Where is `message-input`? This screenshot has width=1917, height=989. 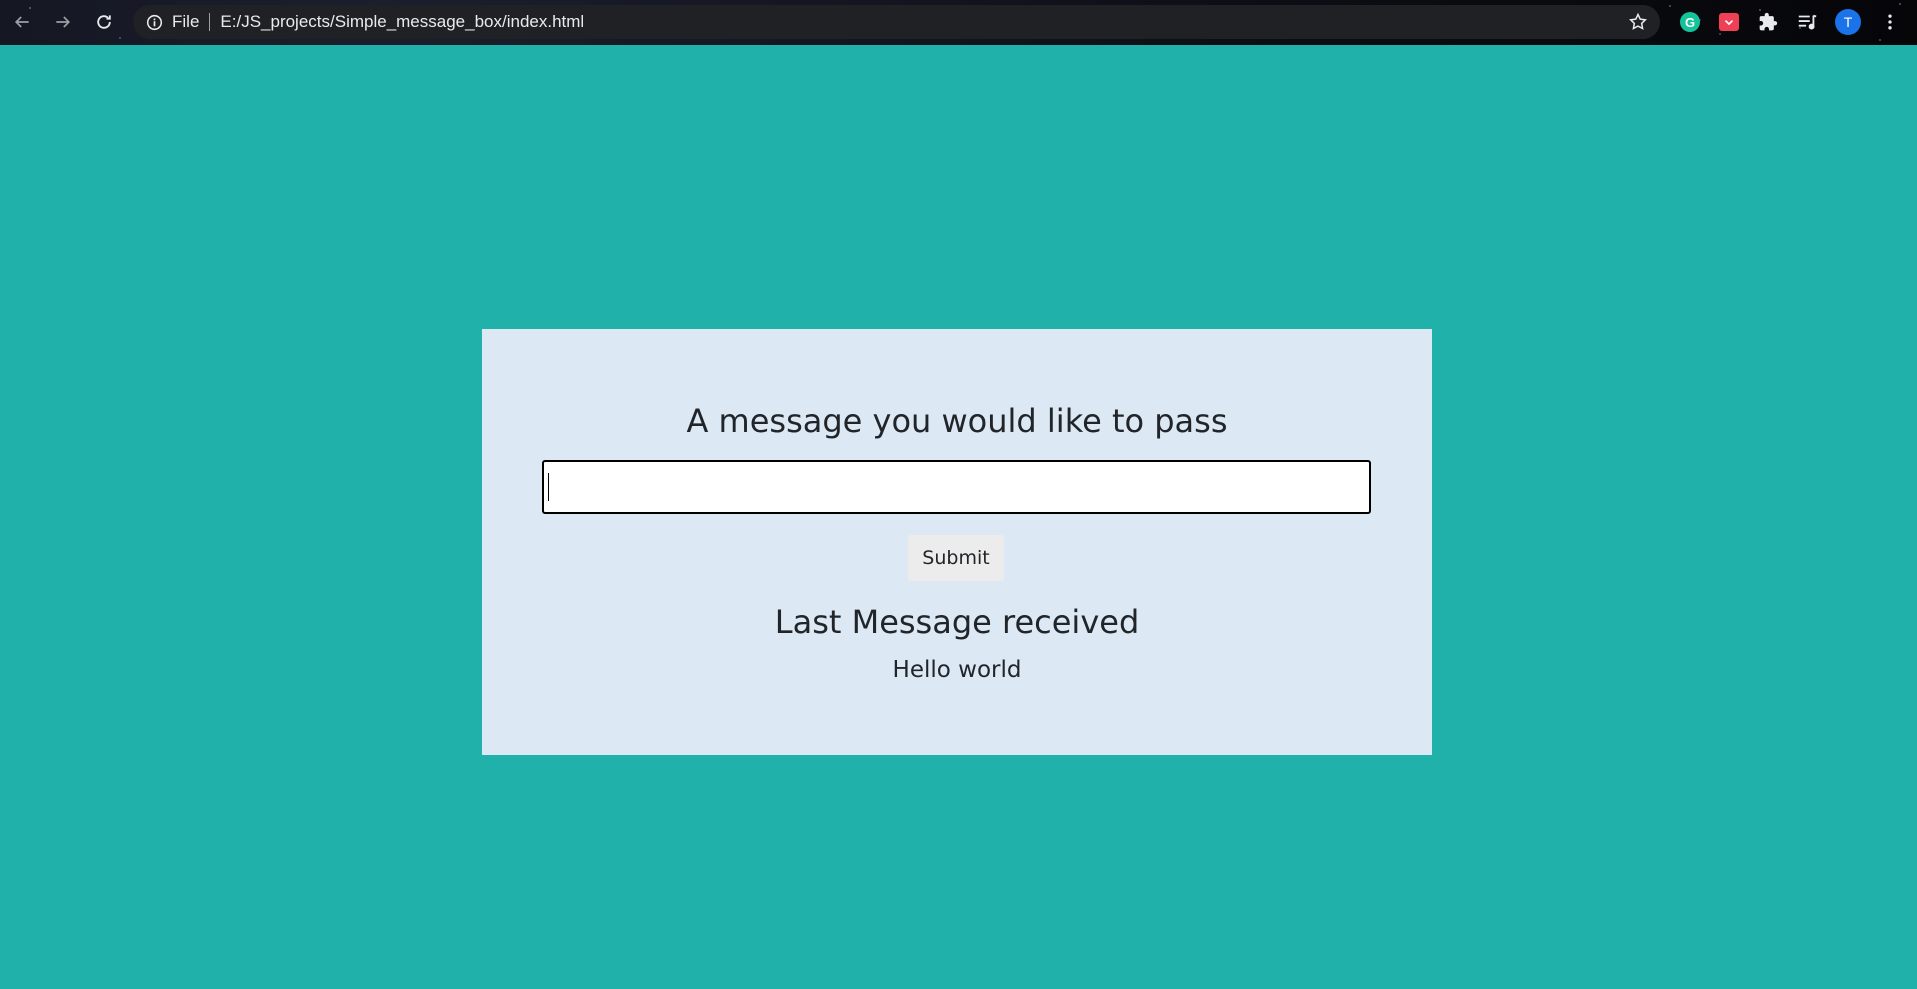 message-input is located at coordinates (956, 487).